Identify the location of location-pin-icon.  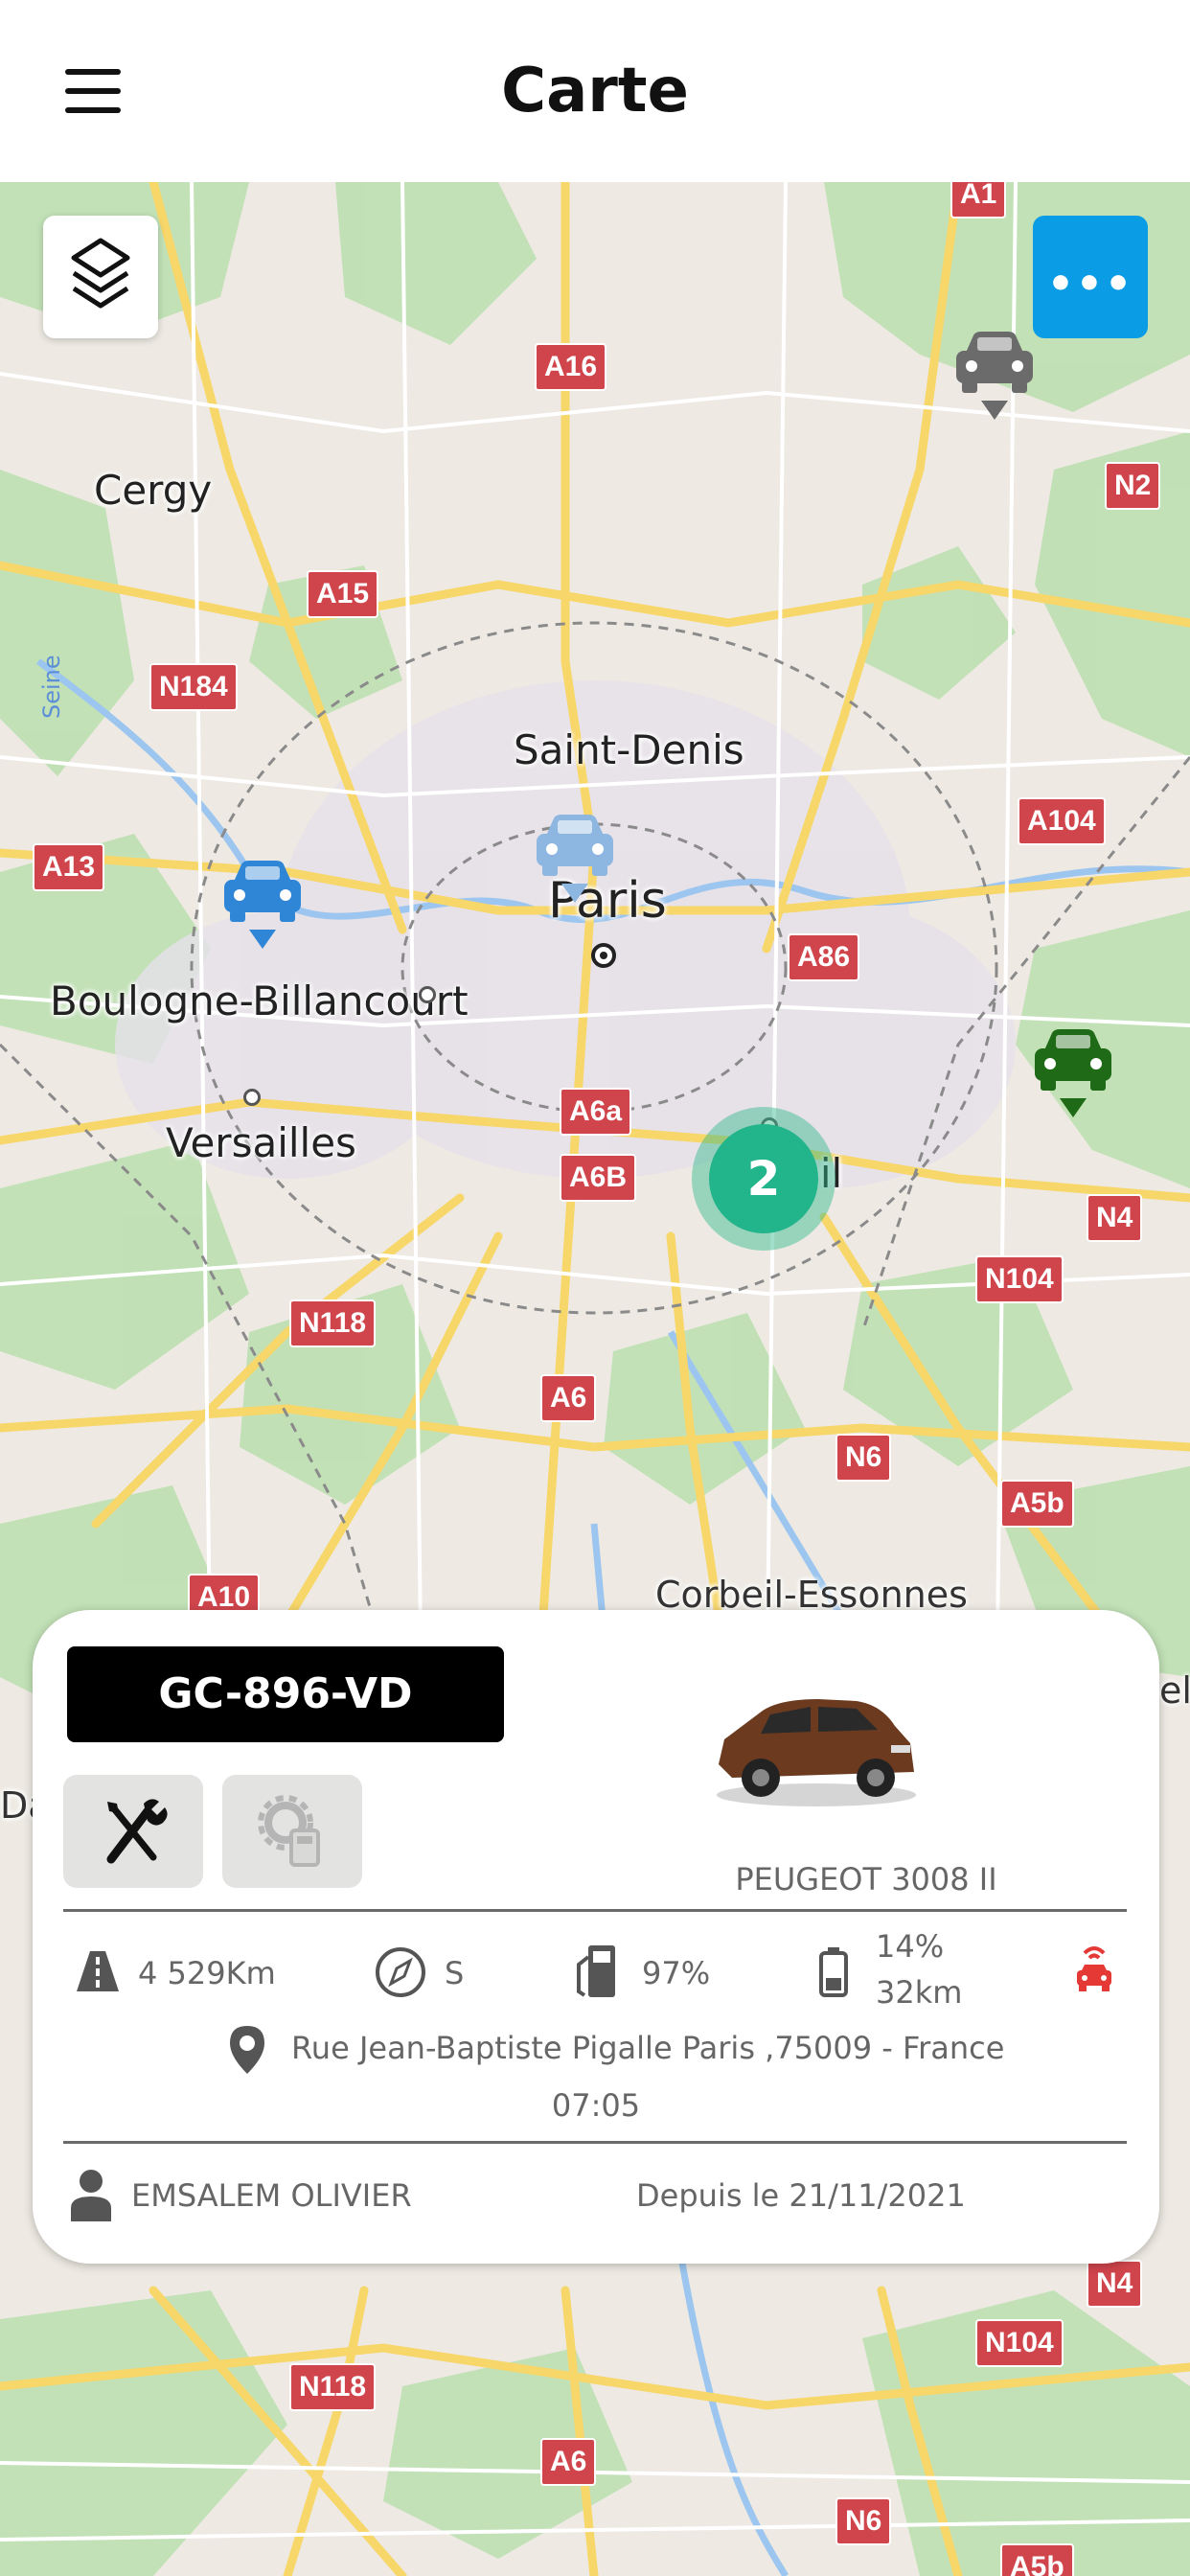
(247, 2050).